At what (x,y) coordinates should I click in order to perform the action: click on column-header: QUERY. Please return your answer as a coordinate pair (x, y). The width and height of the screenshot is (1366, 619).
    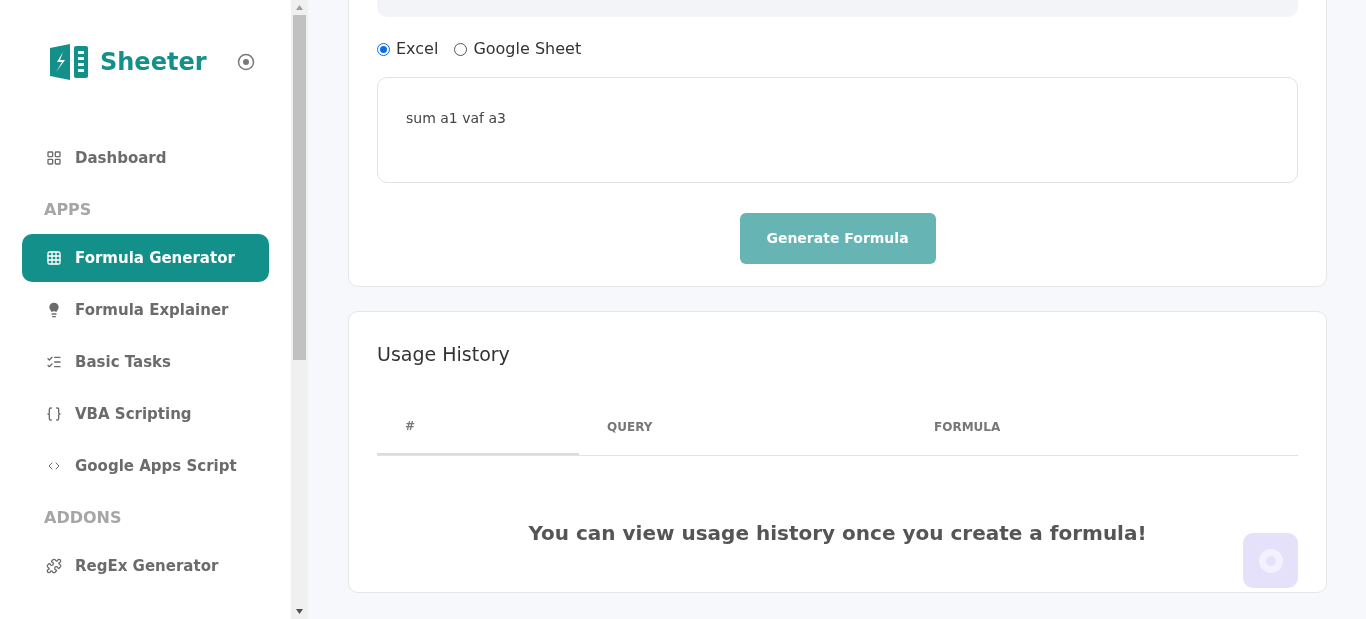
    Looking at the image, I should click on (630, 427).